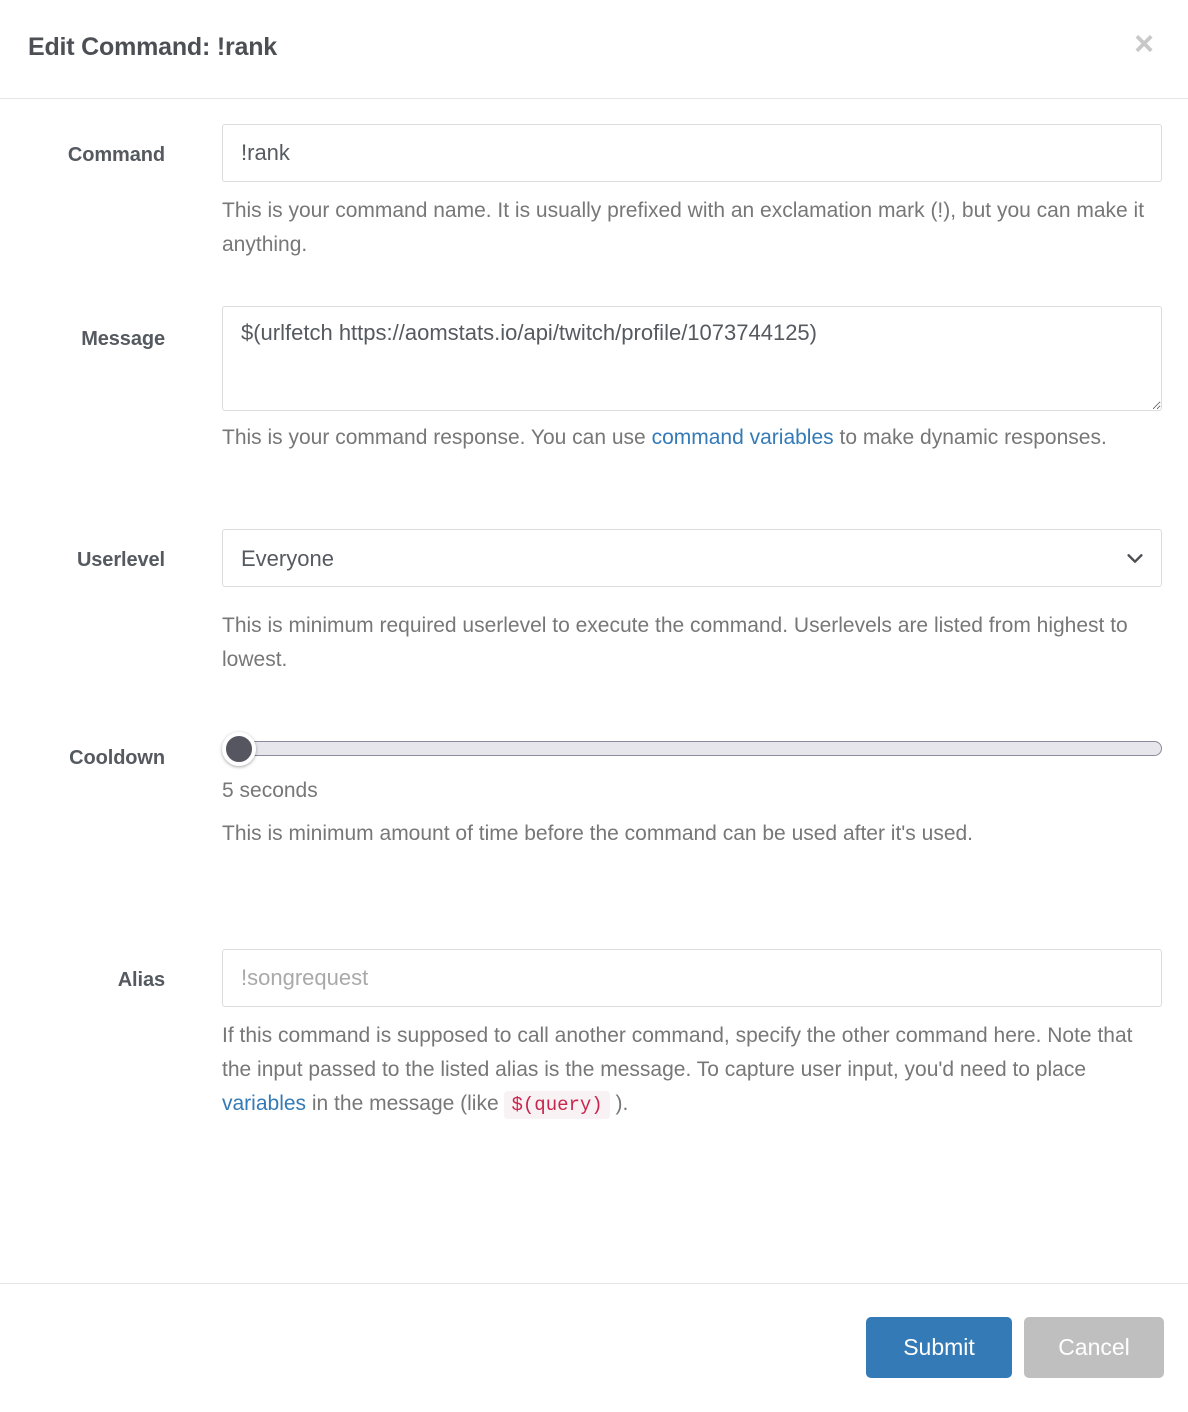  I want to click on alias-help-part2: in the message (like, so click(405, 1103).